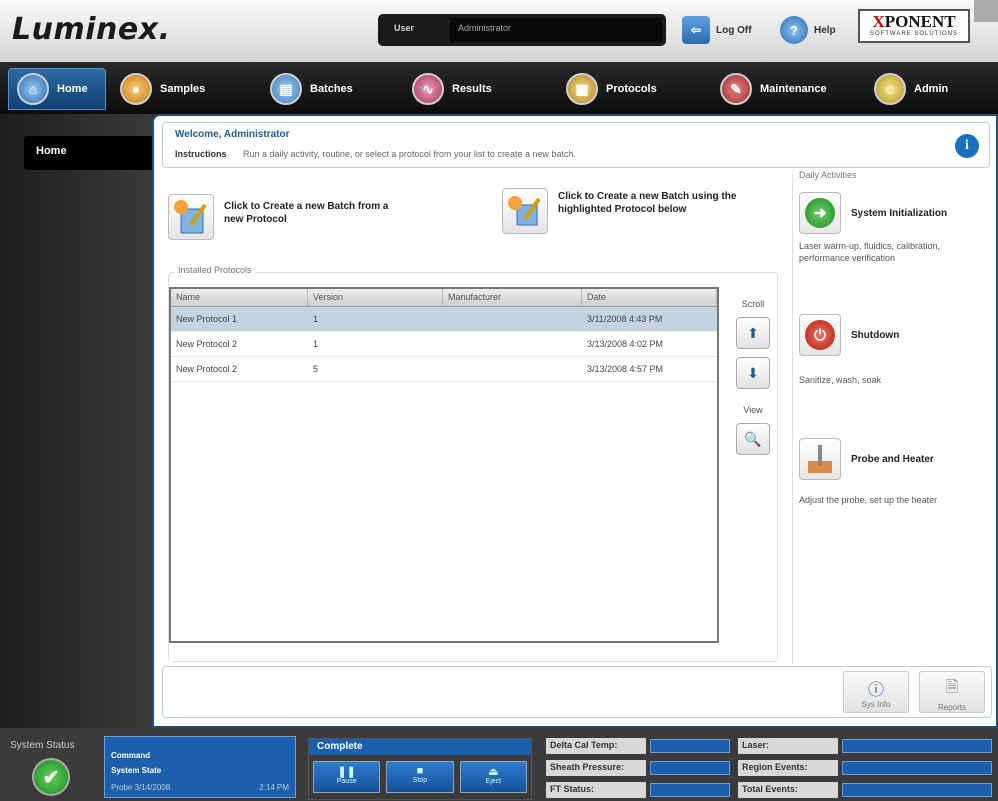  I want to click on eject-button: ⏏ Eject, so click(493, 777).